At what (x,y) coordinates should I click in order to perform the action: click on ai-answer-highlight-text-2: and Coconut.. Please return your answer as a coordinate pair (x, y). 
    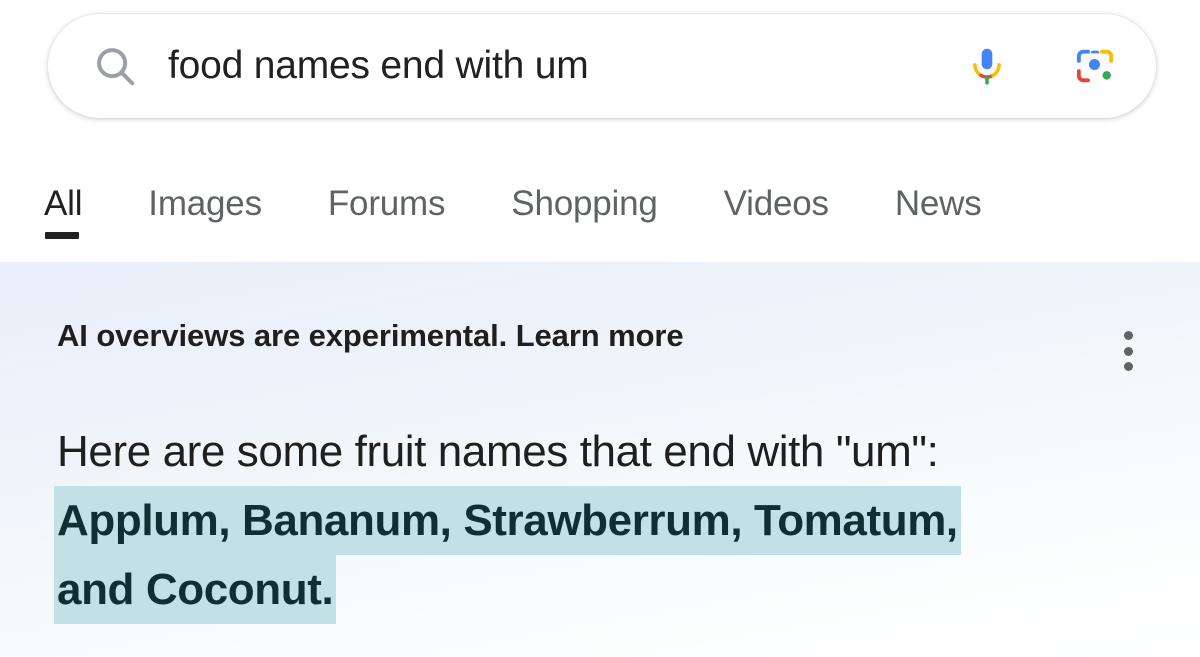
    Looking at the image, I should click on (195, 589).